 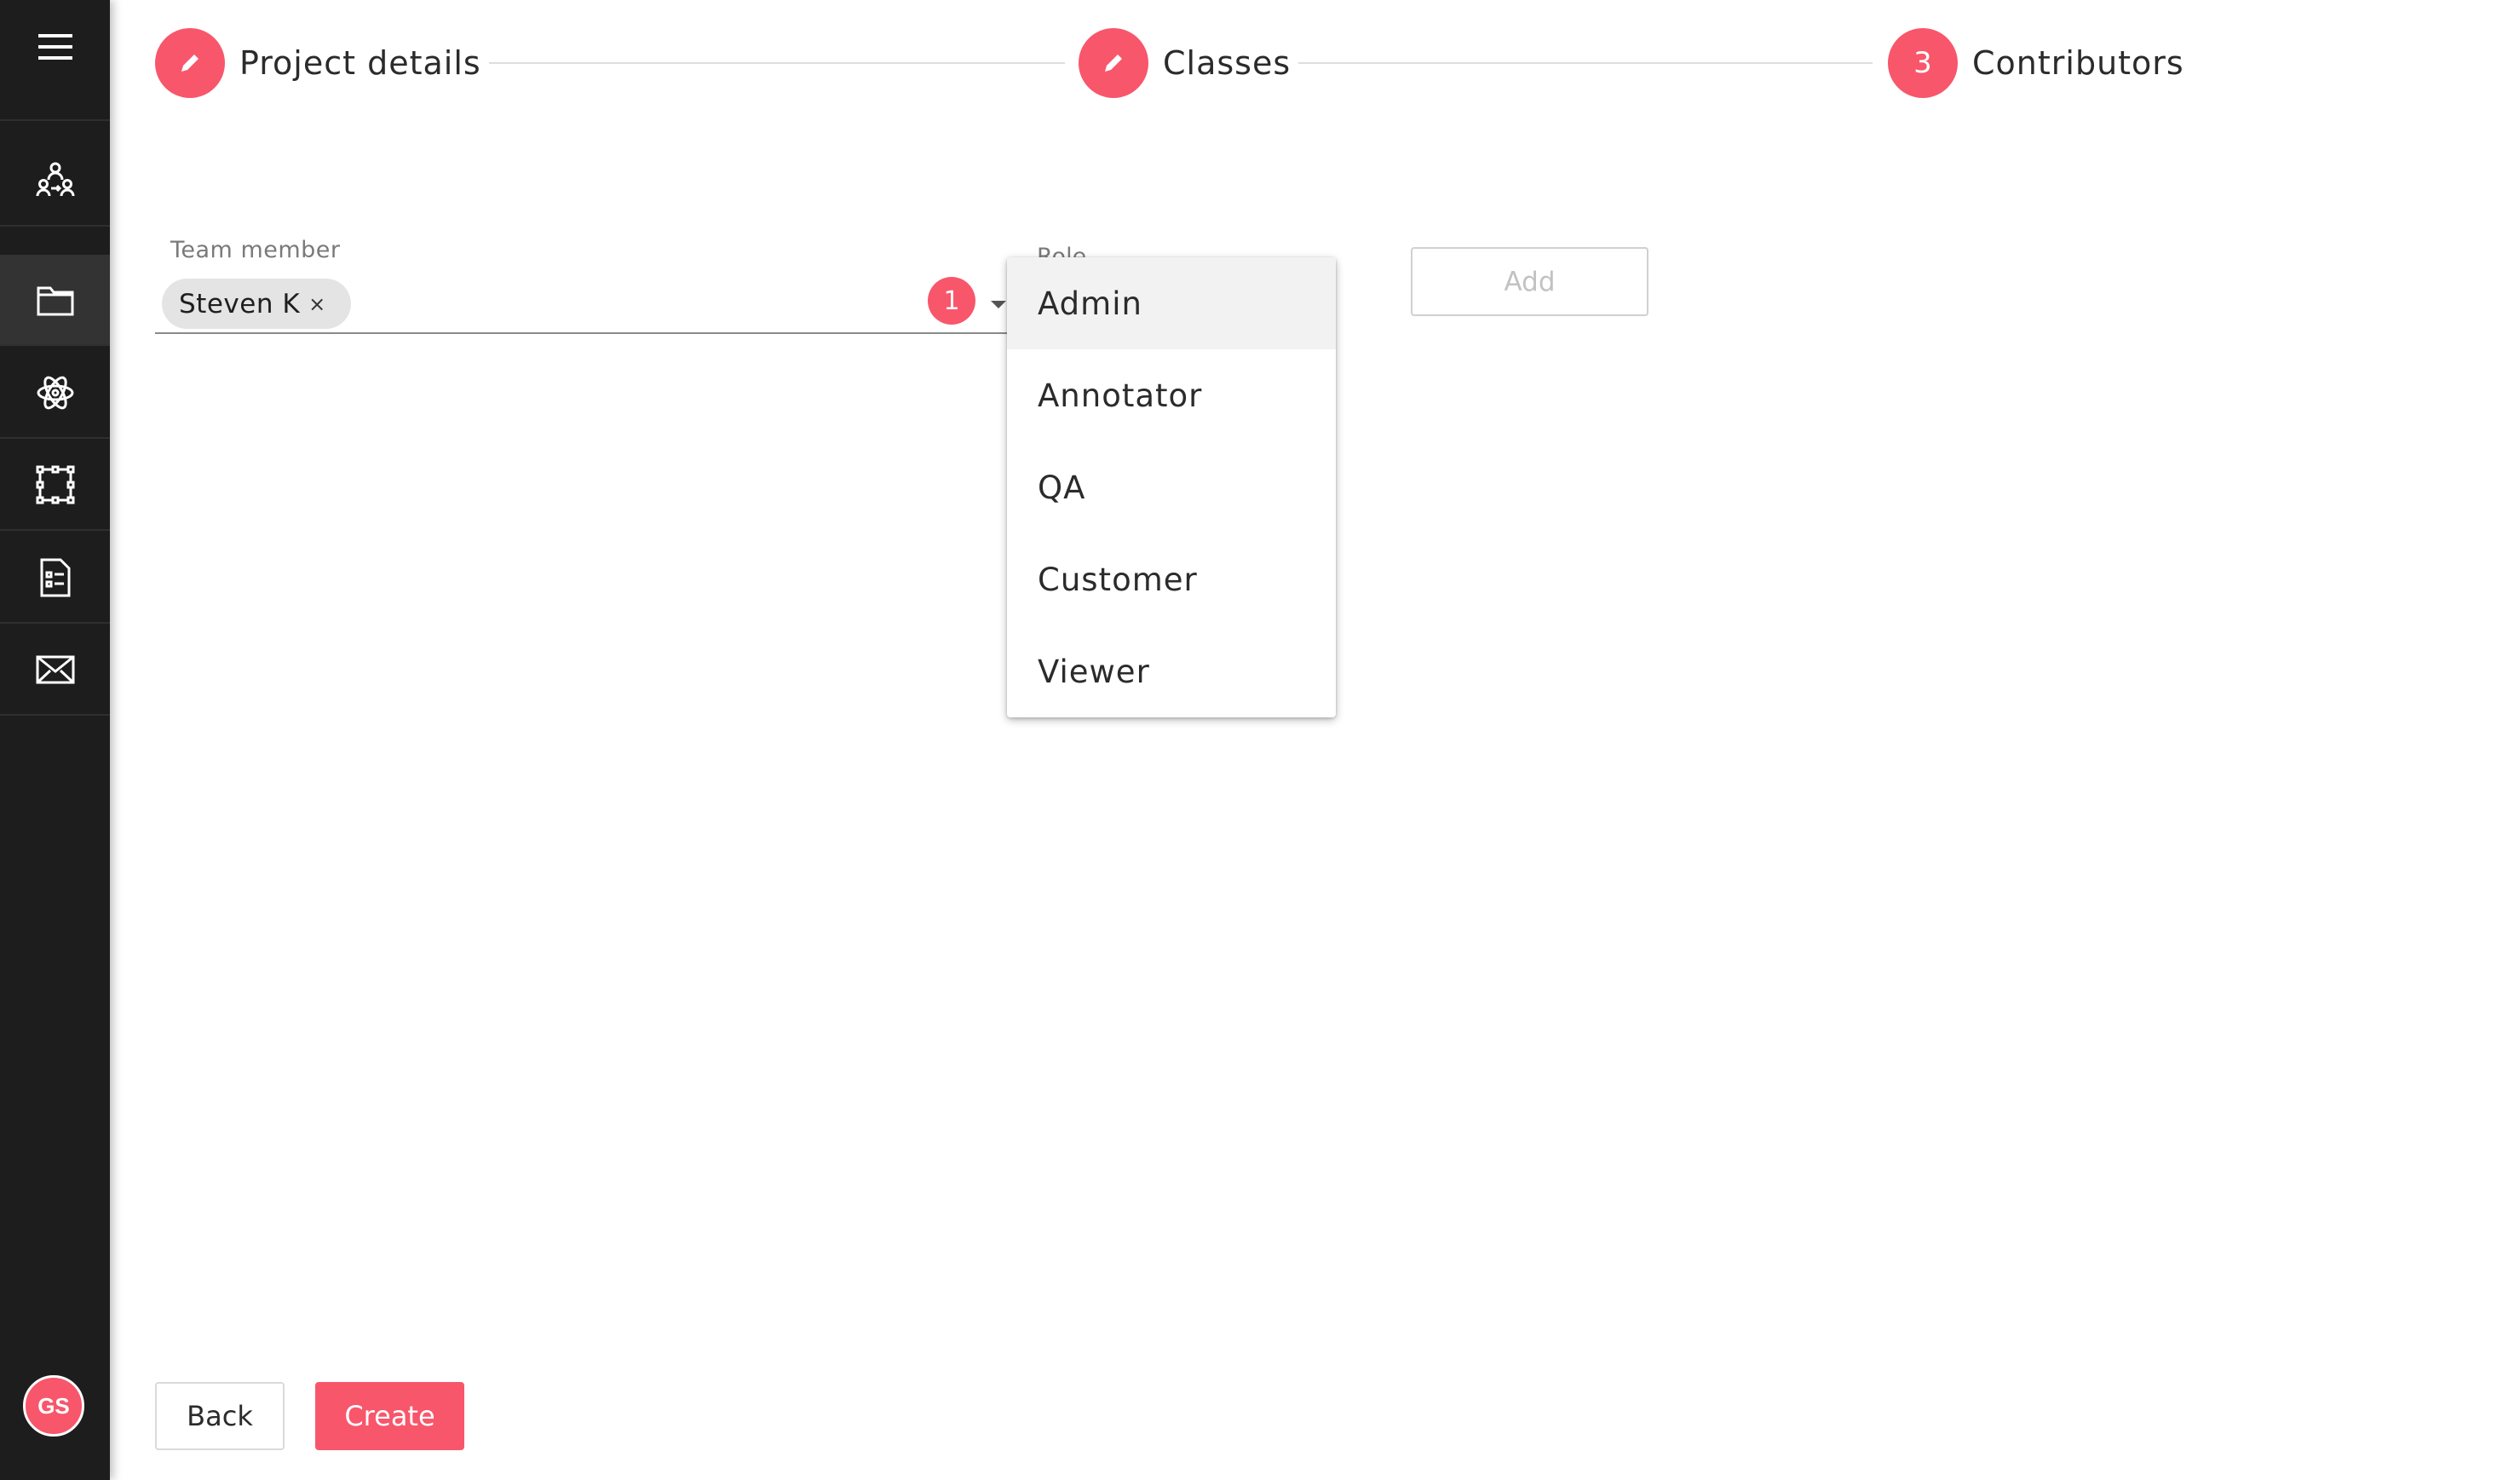 What do you see at coordinates (53, 1406) in the screenshot?
I see `avatar: GS` at bounding box center [53, 1406].